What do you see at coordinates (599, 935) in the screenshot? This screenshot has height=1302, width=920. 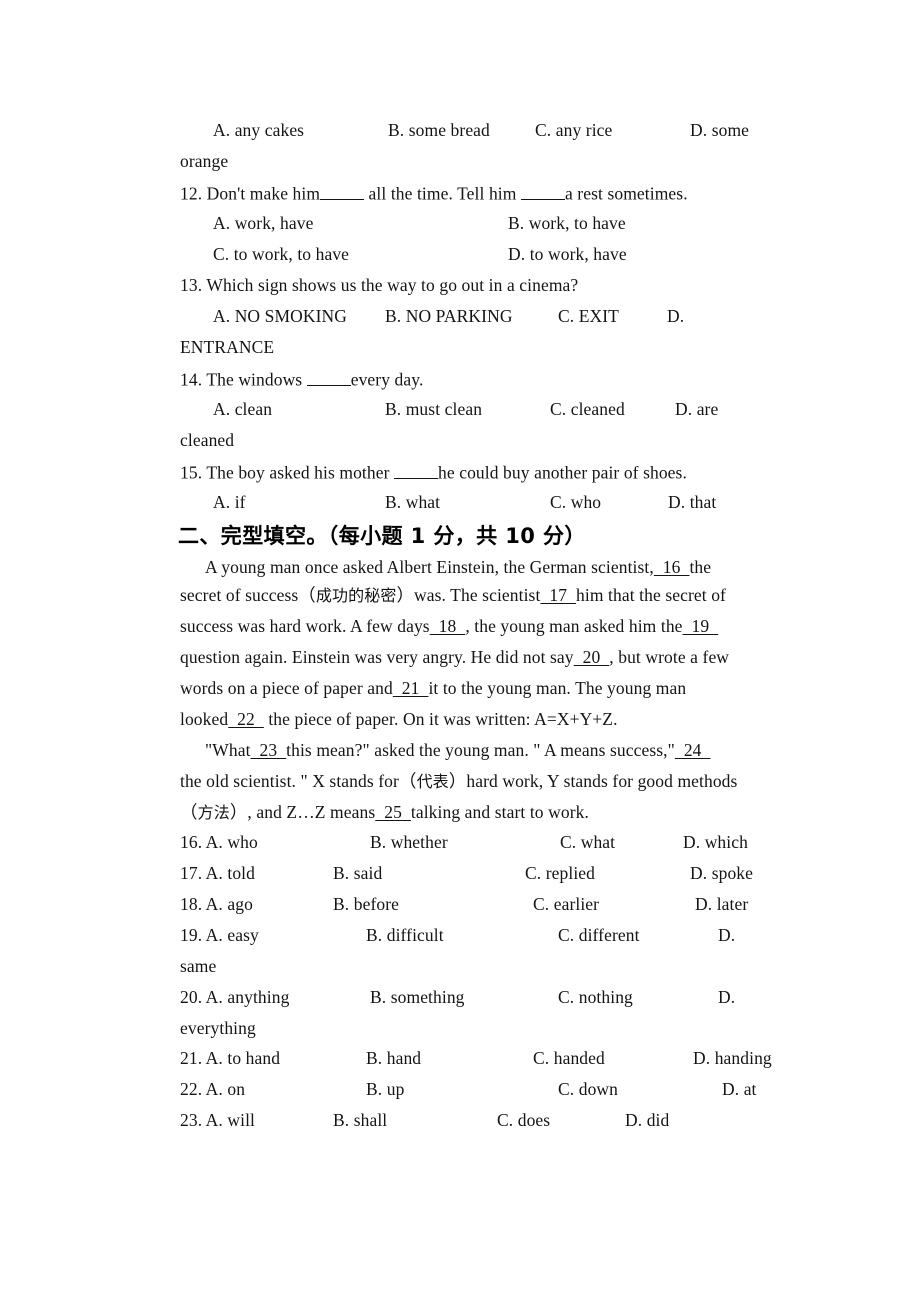 I see `option-cloze-19-2: C. different` at bounding box center [599, 935].